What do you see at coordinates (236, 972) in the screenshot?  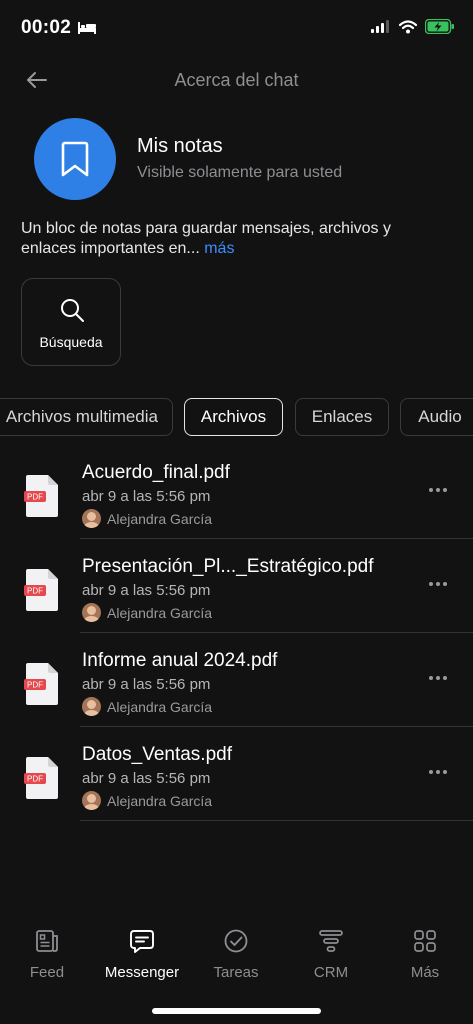 I see `nav-label: Tareas` at bounding box center [236, 972].